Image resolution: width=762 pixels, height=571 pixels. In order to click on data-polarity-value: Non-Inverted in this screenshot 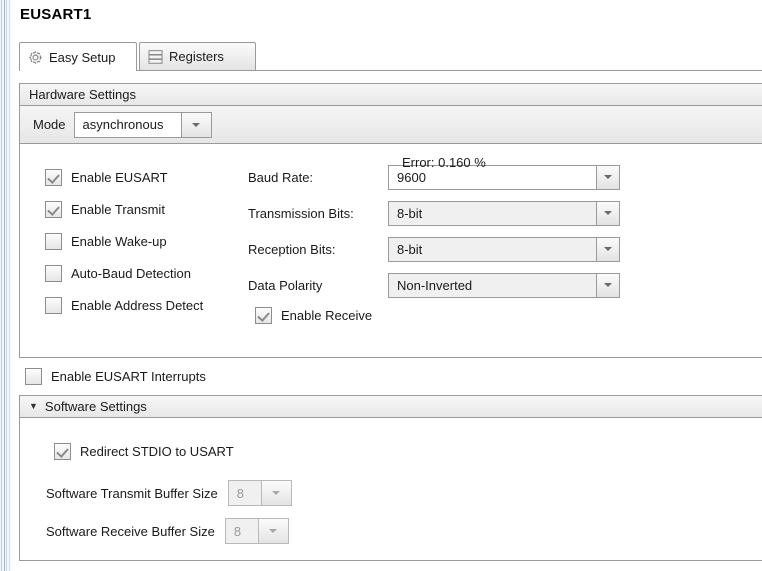, I will do `click(492, 285)`.